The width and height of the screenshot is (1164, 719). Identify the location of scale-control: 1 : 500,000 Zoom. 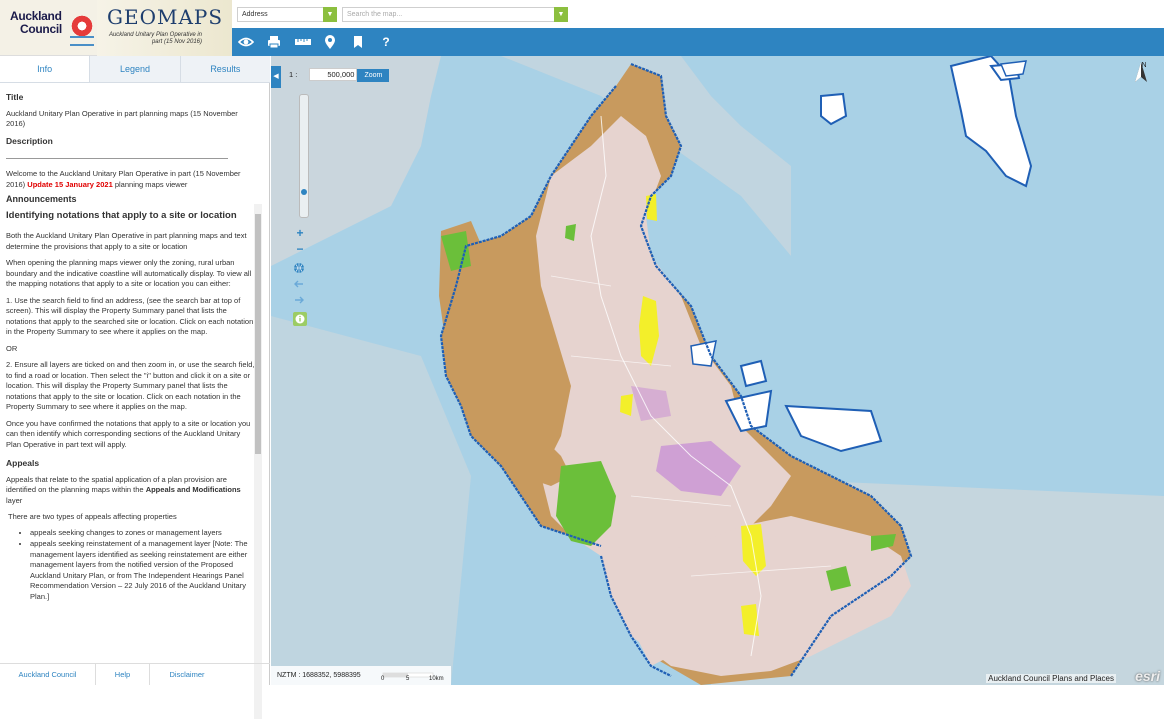
(339, 75).